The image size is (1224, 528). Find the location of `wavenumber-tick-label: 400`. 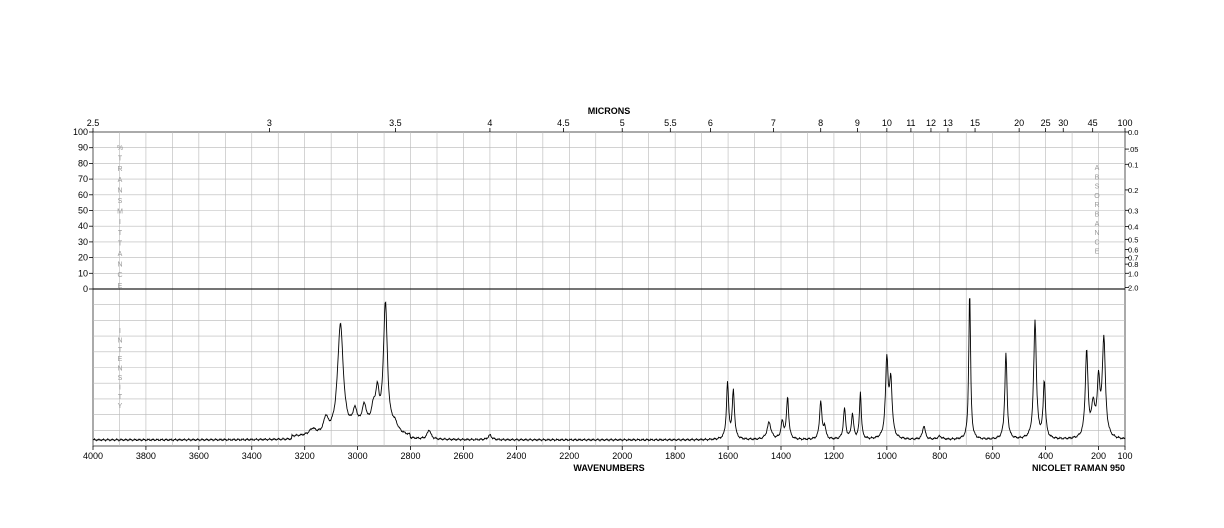

wavenumber-tick-label: 400 is located at coordinates (1045, 456).